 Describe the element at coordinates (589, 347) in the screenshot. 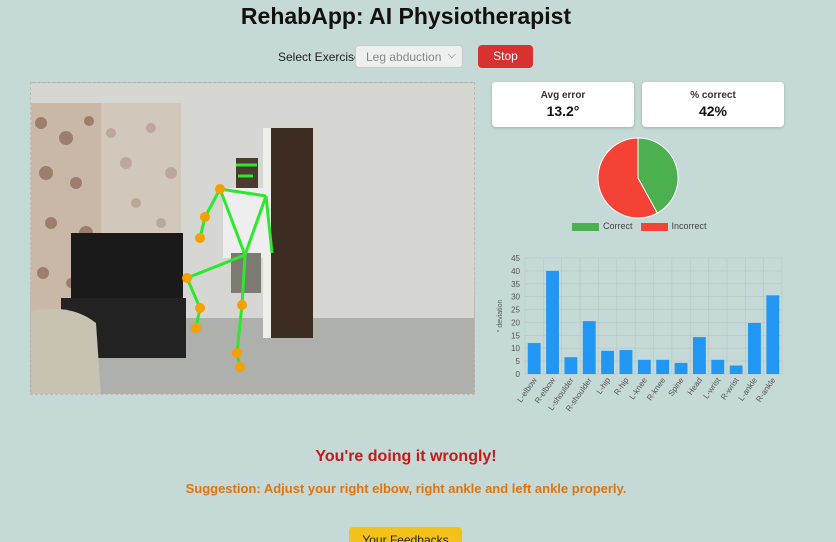

I see `bar-r-shoulder` at that location.